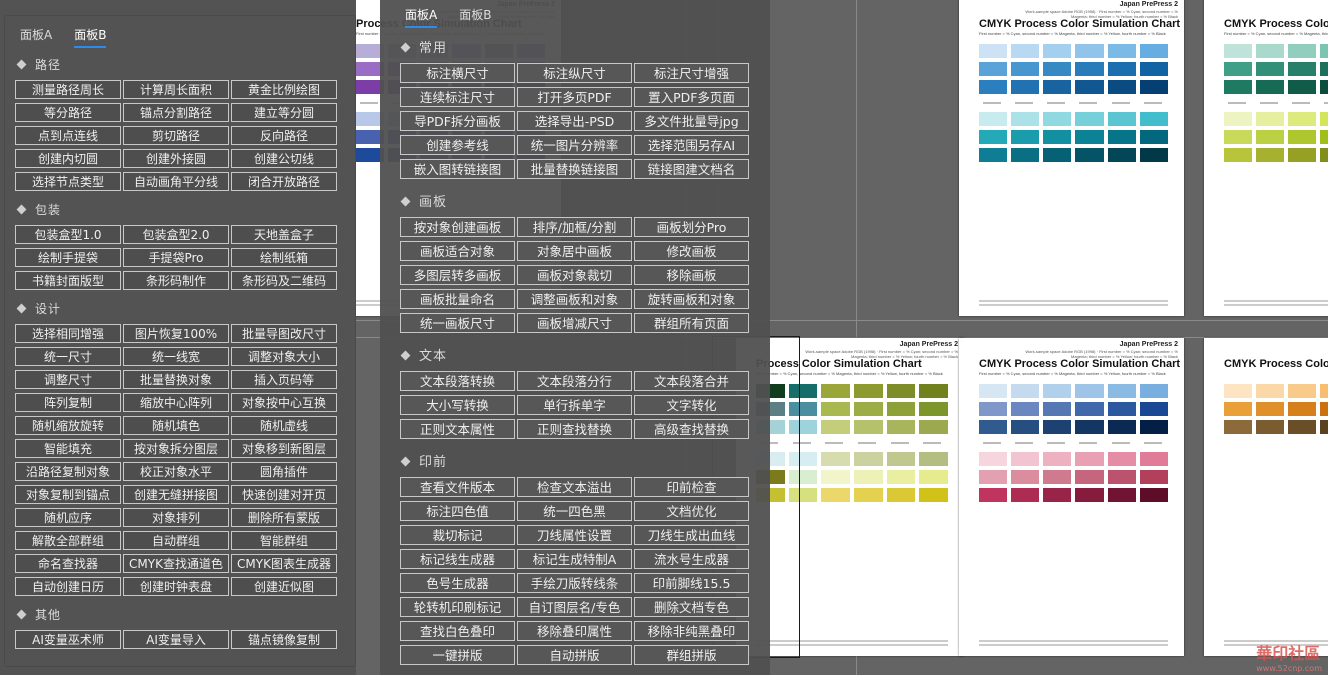  Describe the element at coordinates (457, 583) in the screenshot. I see `plugin-button: 色号生成器` at that location.